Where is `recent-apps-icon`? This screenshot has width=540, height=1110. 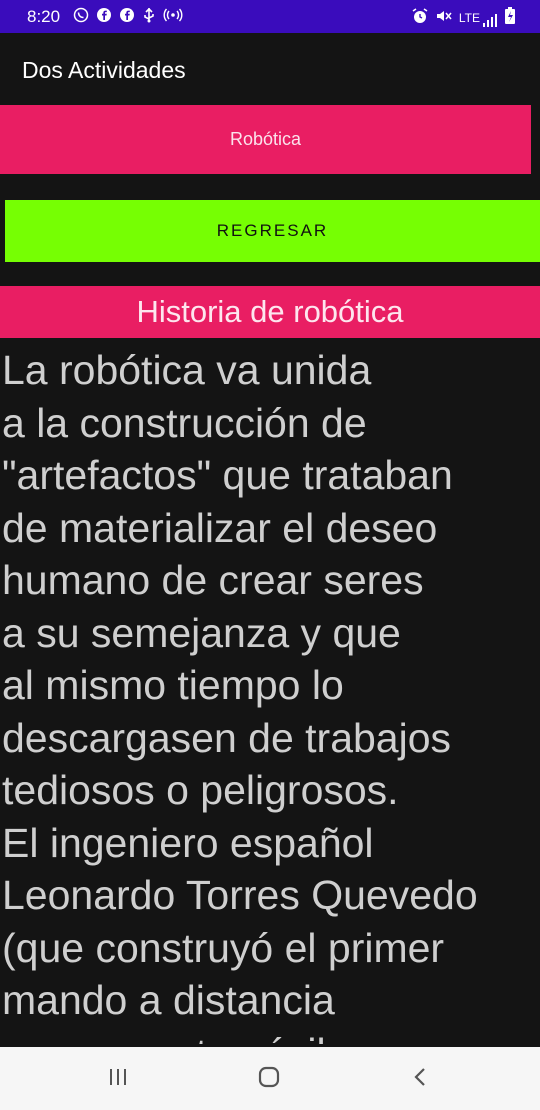 recent-apps-icon is located at coordinates (118, 1079).